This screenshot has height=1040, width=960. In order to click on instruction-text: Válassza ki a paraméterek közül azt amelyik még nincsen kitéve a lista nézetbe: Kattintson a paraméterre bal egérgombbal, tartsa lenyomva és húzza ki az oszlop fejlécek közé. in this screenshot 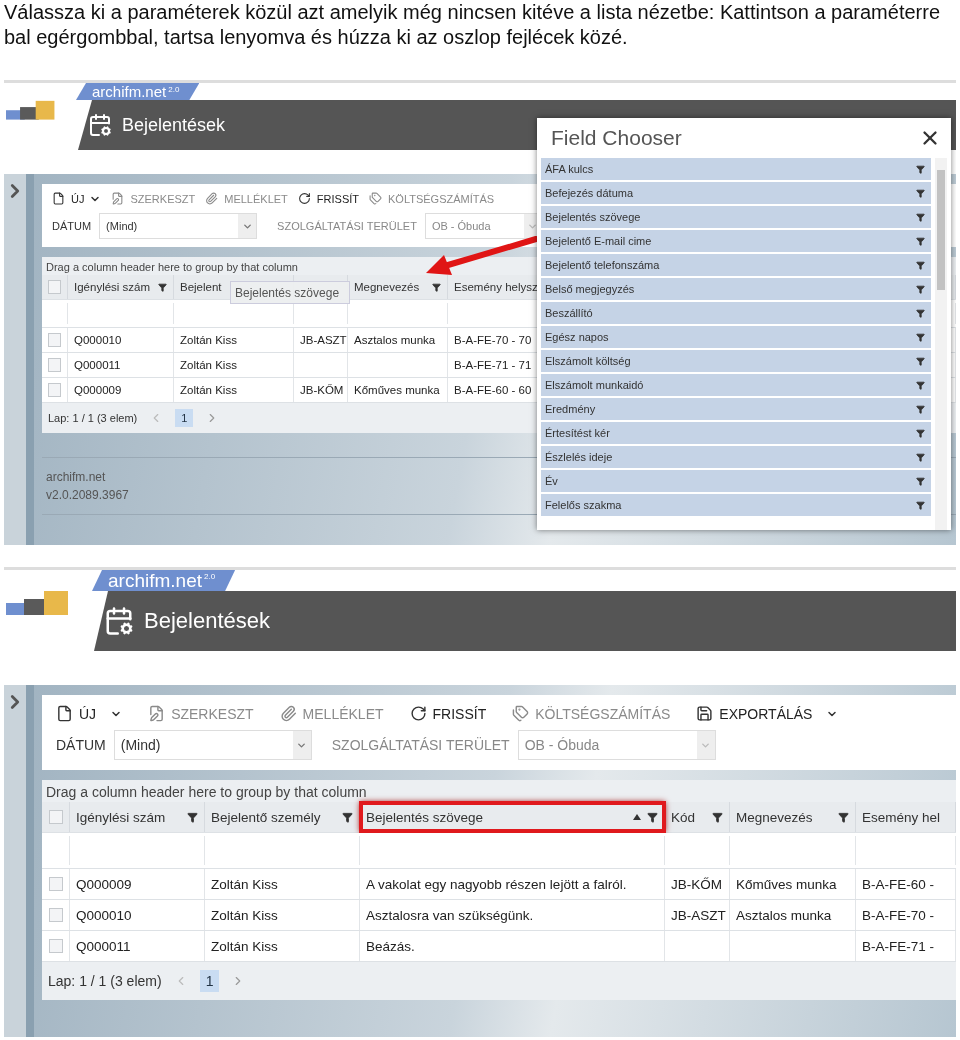, I will do `click(472, 25)`.